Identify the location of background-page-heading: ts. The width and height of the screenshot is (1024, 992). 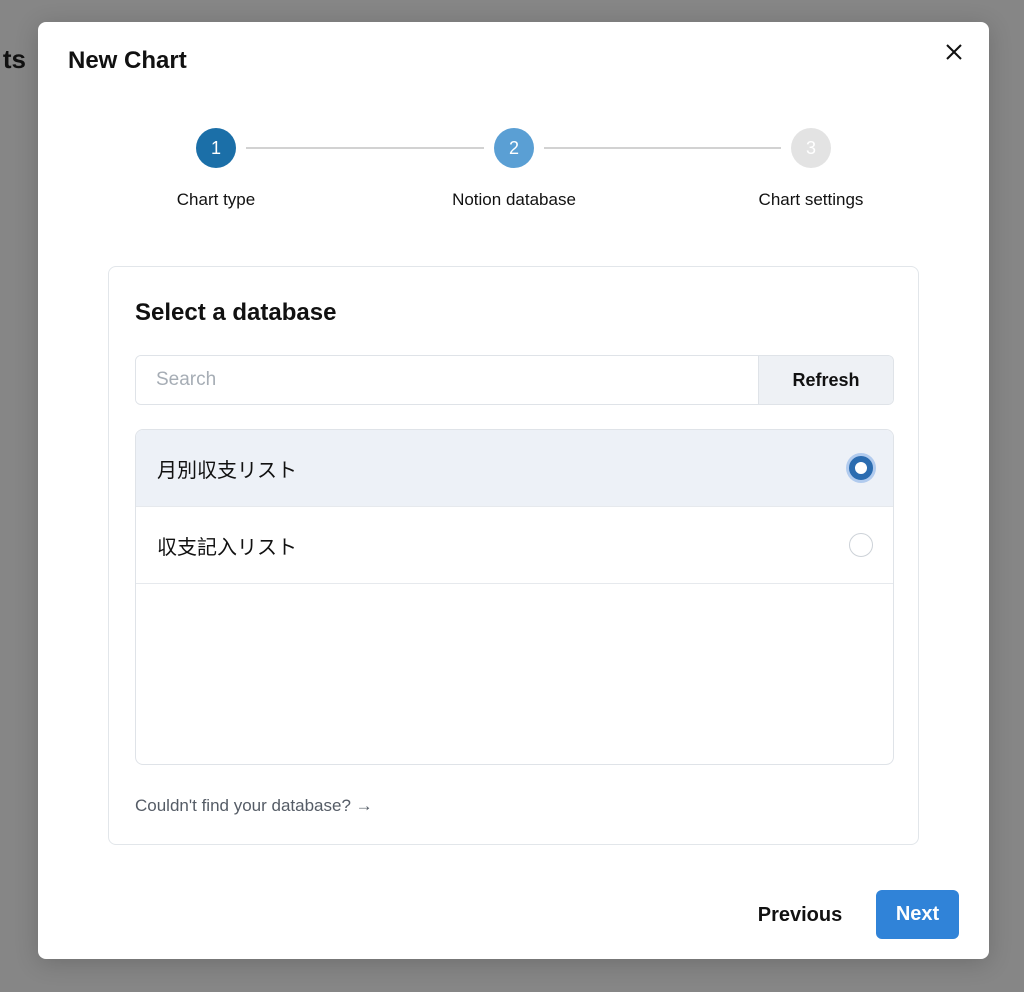
(14, 59).